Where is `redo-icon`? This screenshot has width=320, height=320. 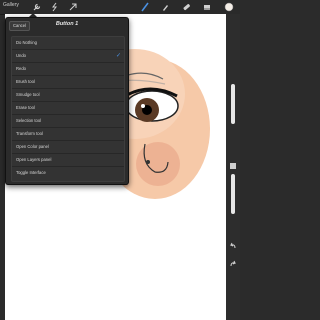
redo-icon is located at coordinates (233, 264).